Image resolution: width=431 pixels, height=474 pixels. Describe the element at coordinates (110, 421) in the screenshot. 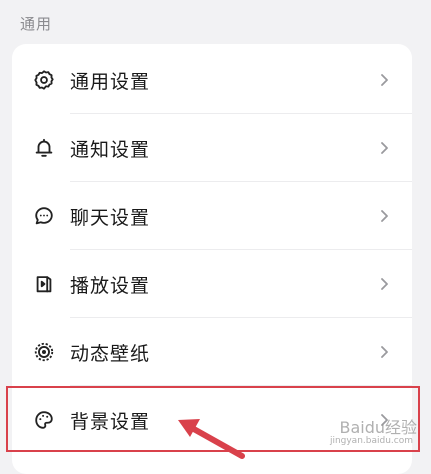

I see `menu-item-label: 背景设置` at that location.